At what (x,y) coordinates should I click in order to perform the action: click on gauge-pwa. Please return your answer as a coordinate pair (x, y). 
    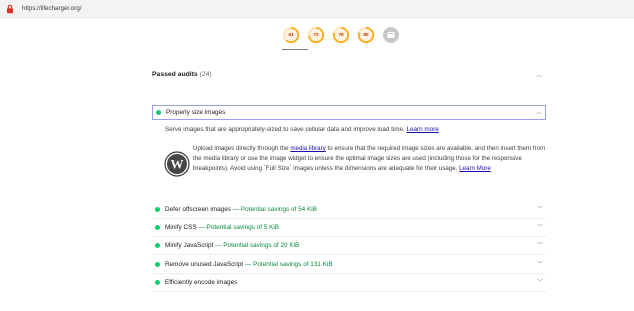
    Looking at the image, I should click on (391, 35).